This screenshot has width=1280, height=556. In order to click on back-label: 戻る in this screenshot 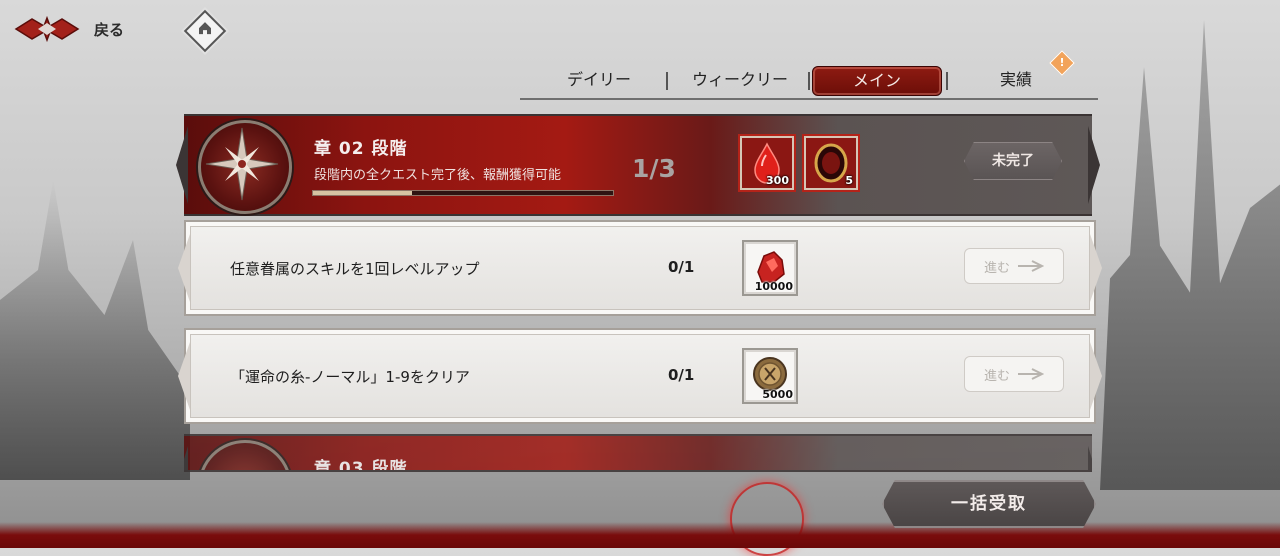, I will do `click(109, 29)`.